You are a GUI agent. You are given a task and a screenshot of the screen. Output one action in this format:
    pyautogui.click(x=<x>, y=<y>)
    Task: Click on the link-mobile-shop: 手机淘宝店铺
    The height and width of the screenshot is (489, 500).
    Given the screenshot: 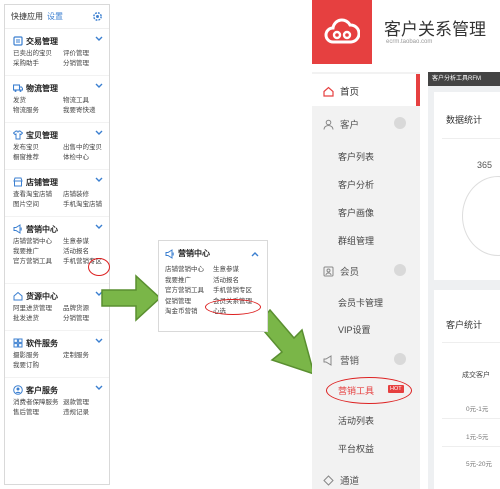 What is the action you would take?
    pyautogui.click(x=85, y=205)
    